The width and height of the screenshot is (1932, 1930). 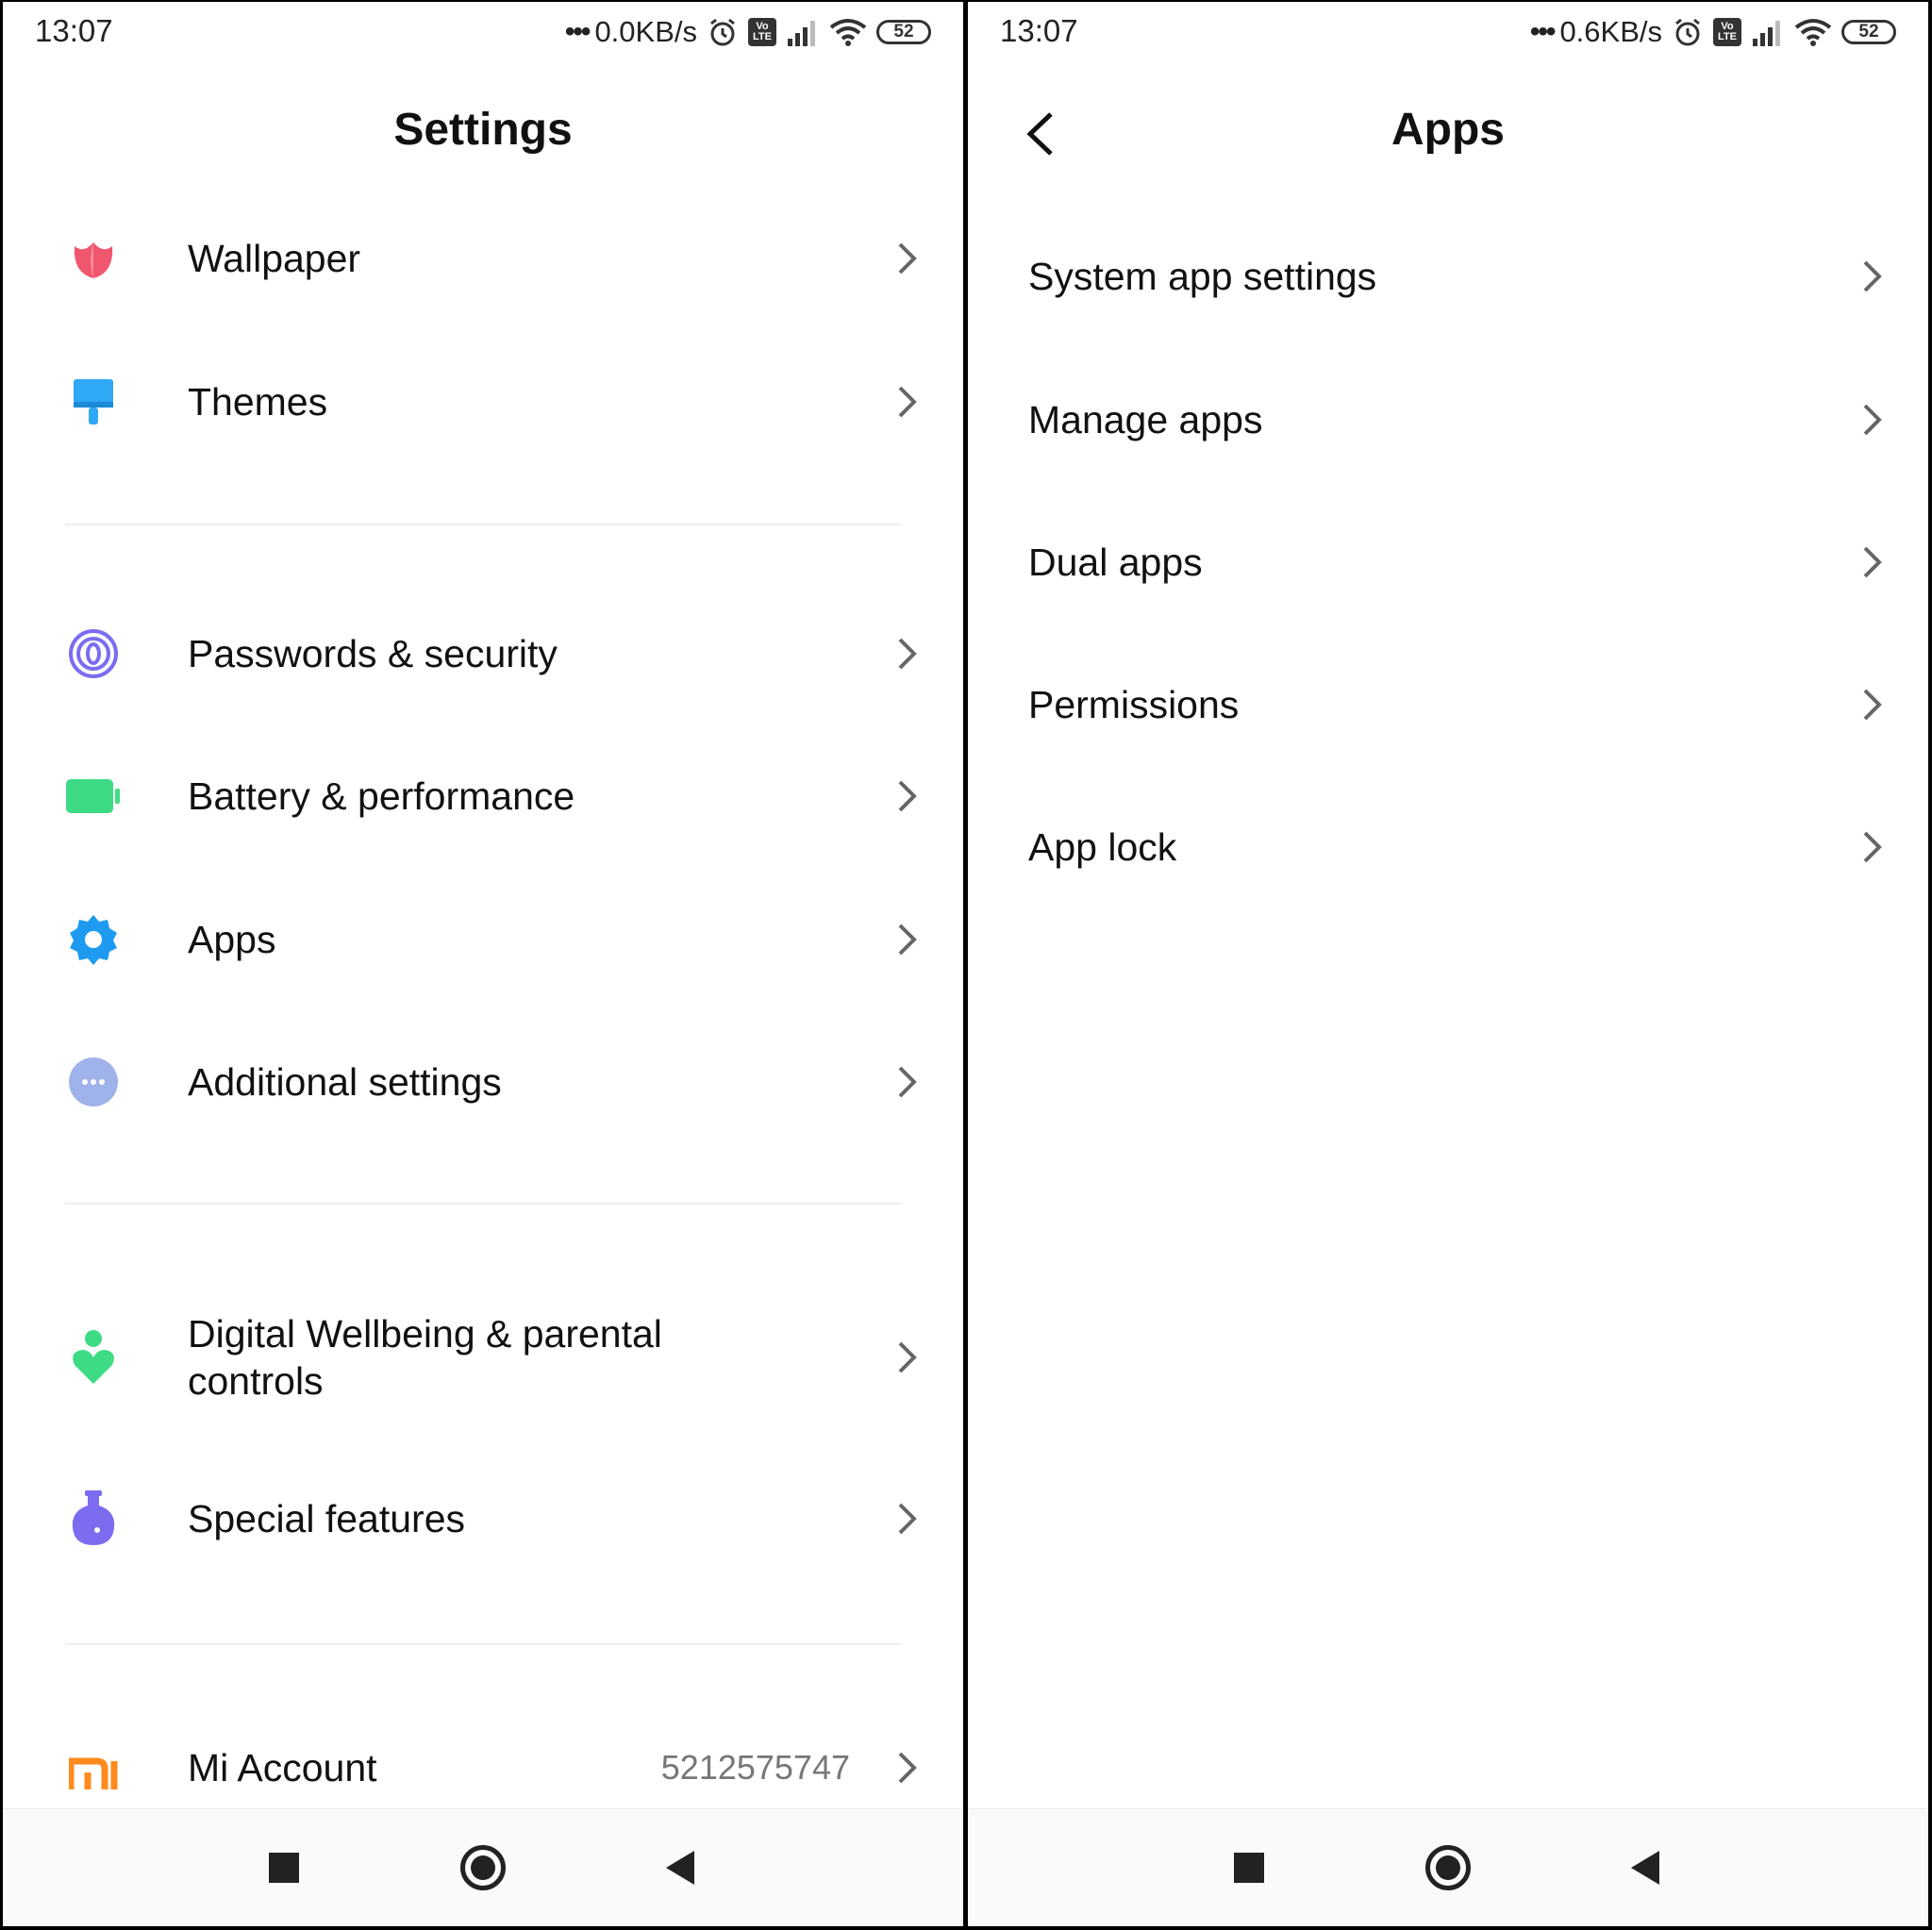 What do you see at coordinates (1611, 31) in the screenshot?
I see `network-speed: 0.6KB/s` at bounding box center [1611, 31].